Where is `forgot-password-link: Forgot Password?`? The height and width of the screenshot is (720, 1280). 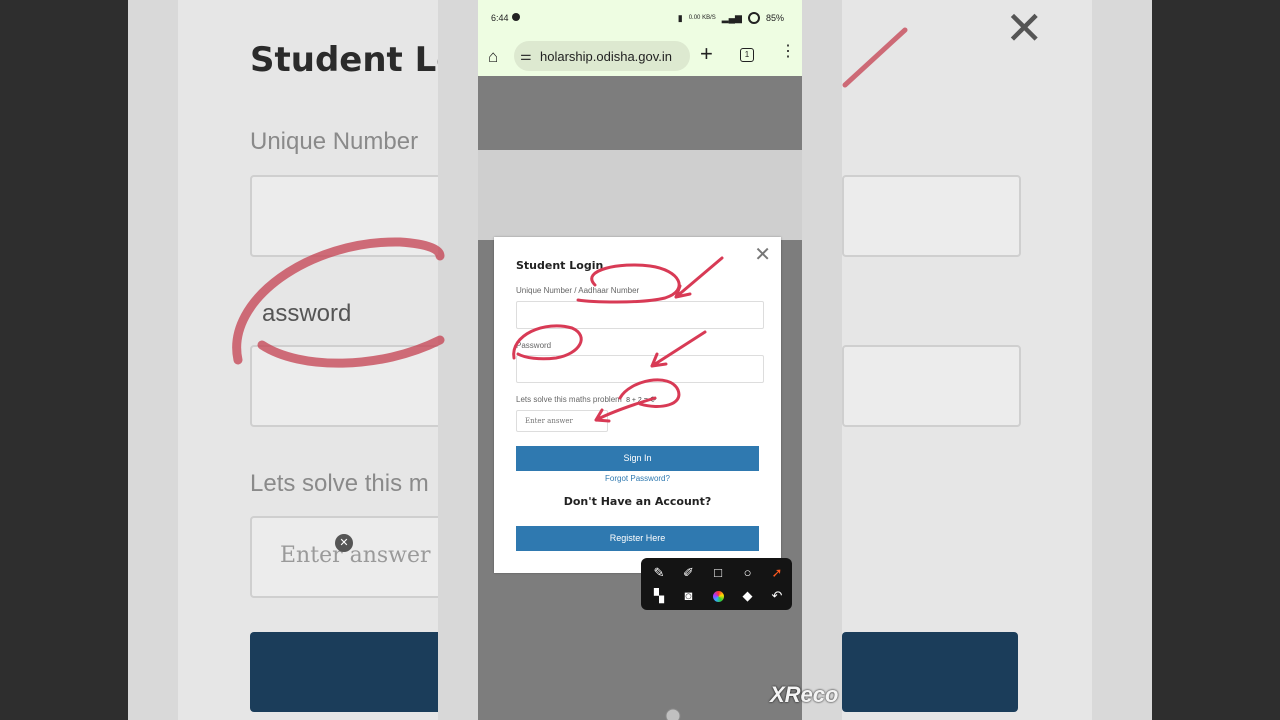
forgot-password-link: Forgot Password? is located at coordinates (637, 478).